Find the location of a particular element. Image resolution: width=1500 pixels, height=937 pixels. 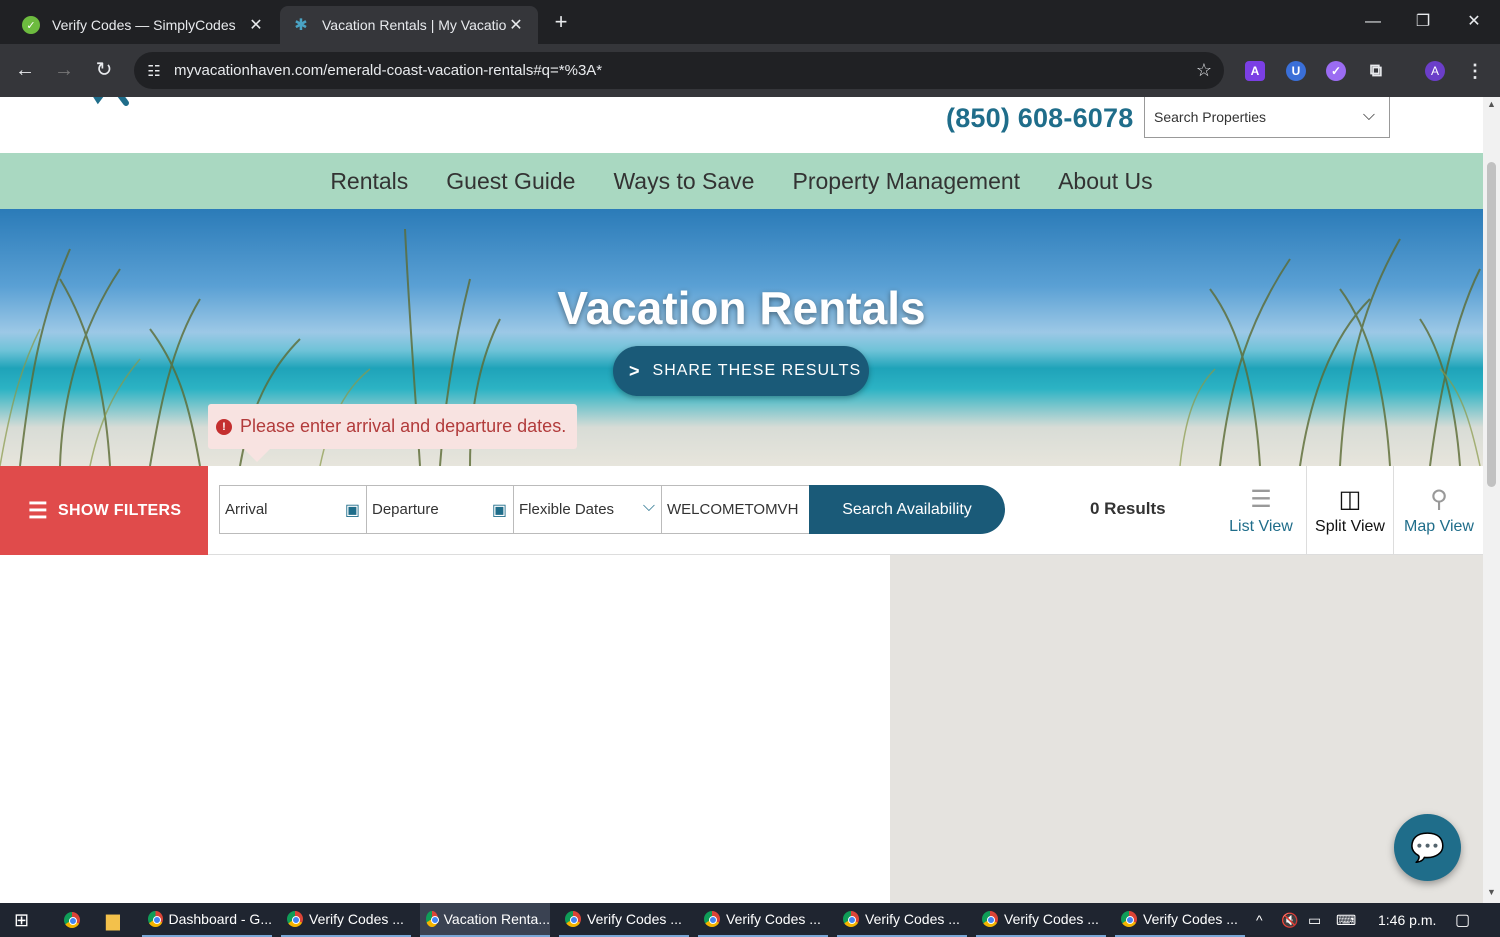

bookmark-star-icon: ☆ is located at coordinates (1204, 70).